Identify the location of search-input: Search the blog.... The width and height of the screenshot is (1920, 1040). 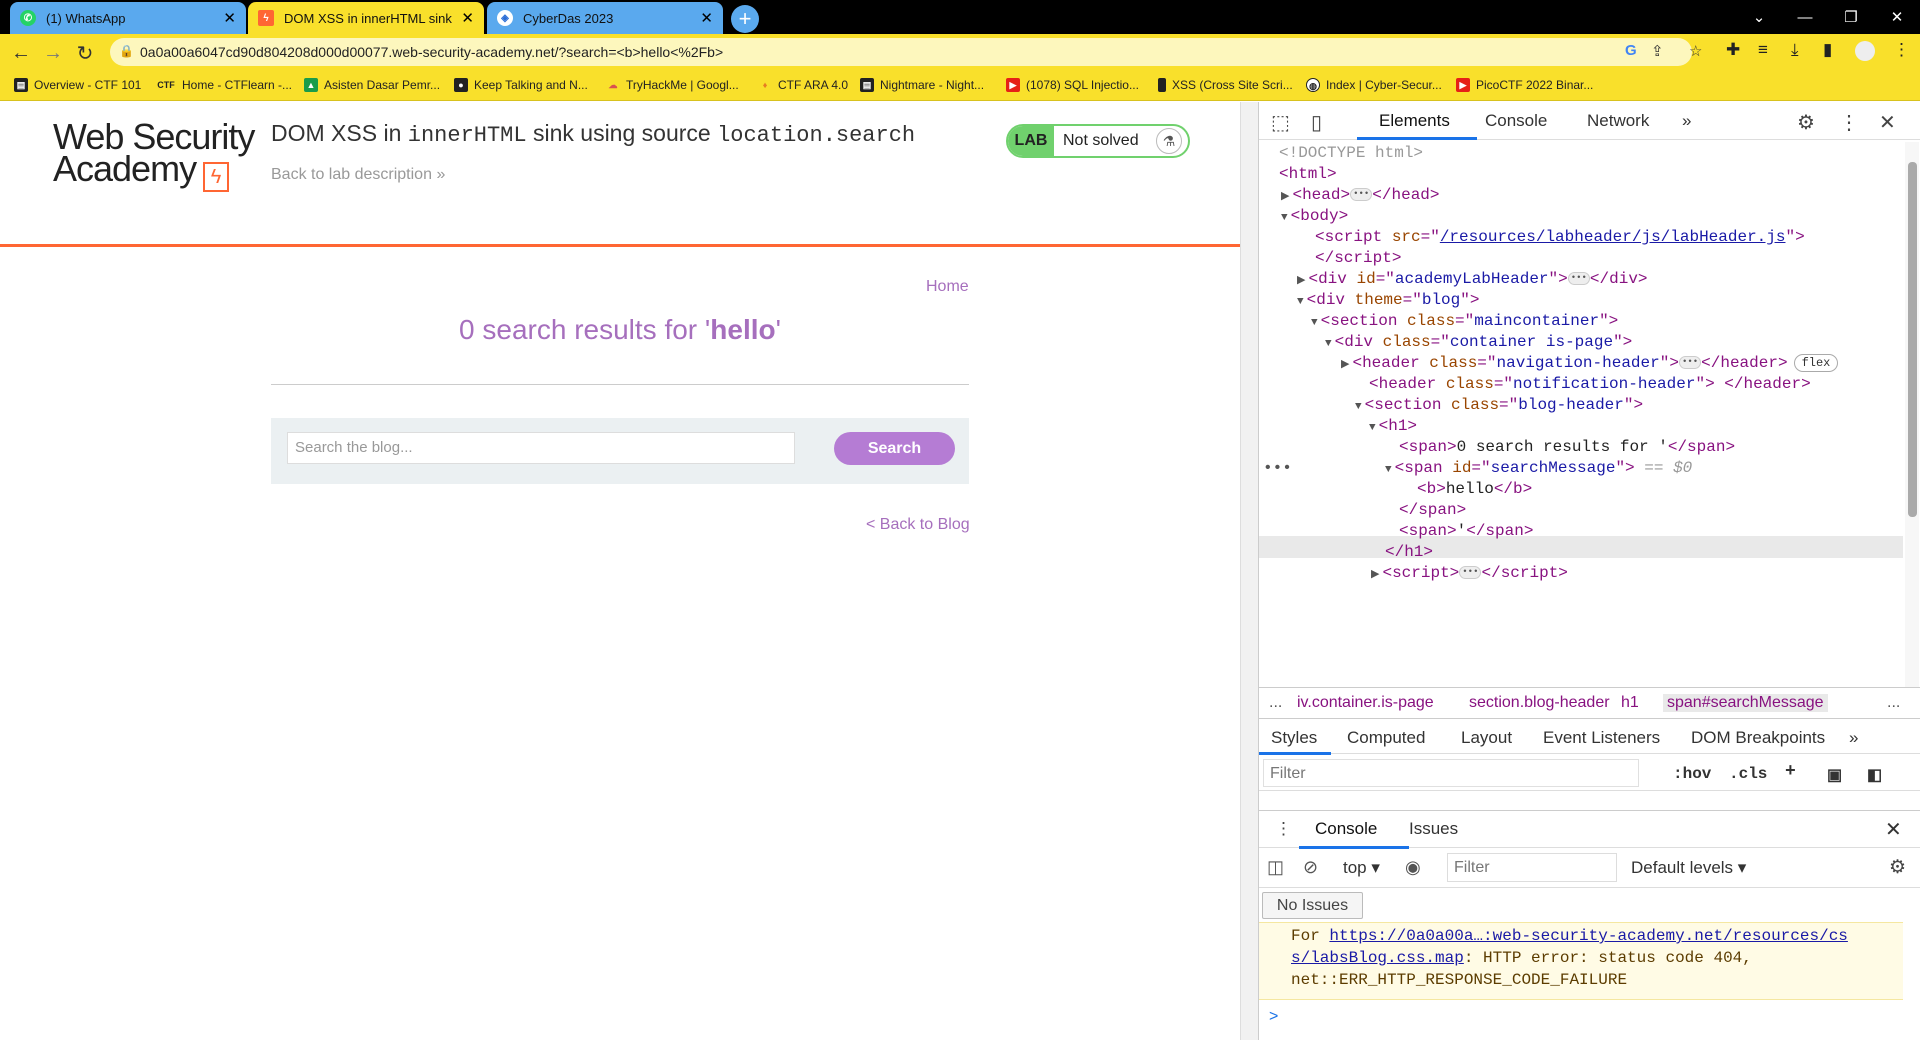
(541, 448).